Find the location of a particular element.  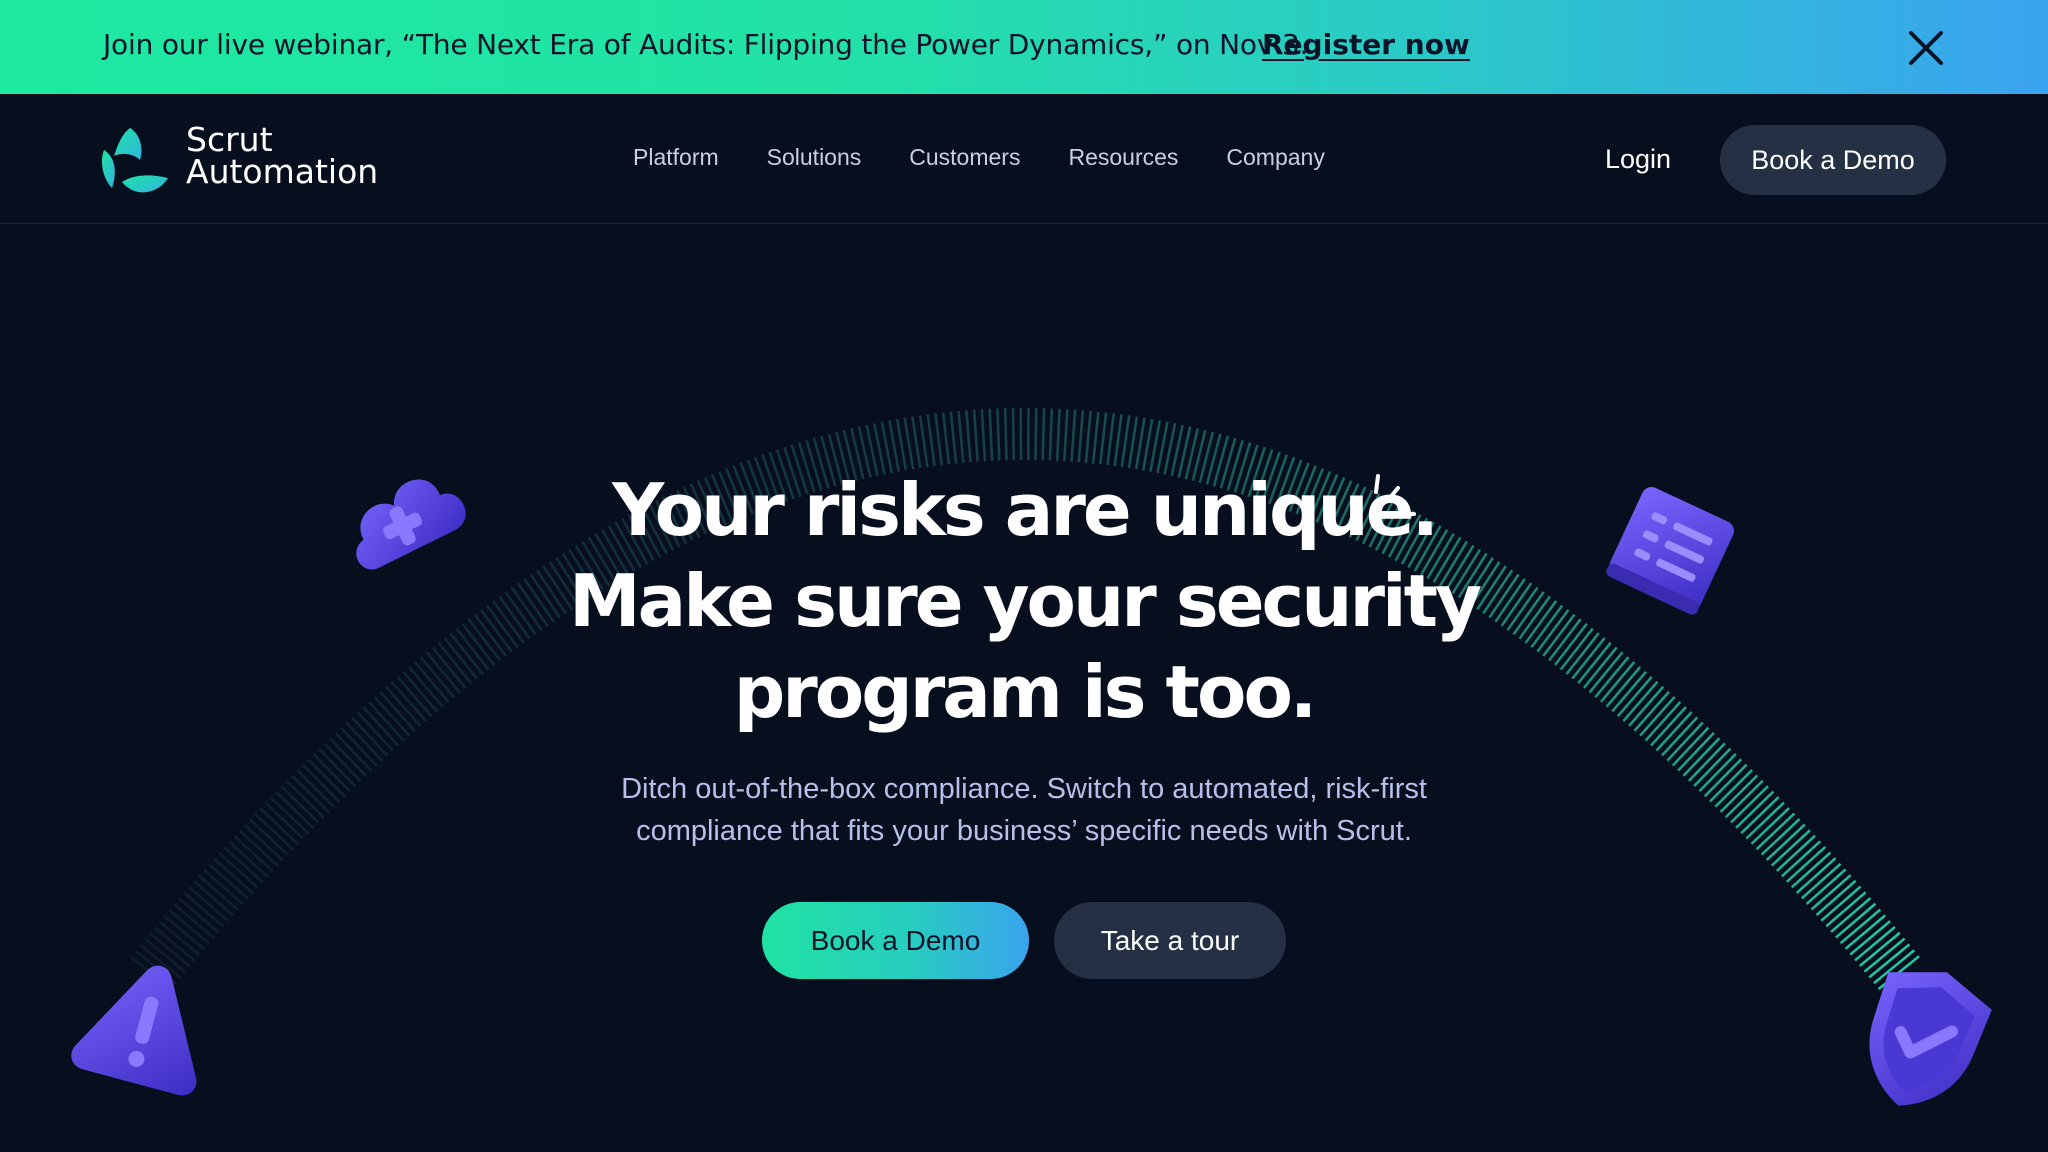

scrut-logo-icon is located at coordinates (135, 160).